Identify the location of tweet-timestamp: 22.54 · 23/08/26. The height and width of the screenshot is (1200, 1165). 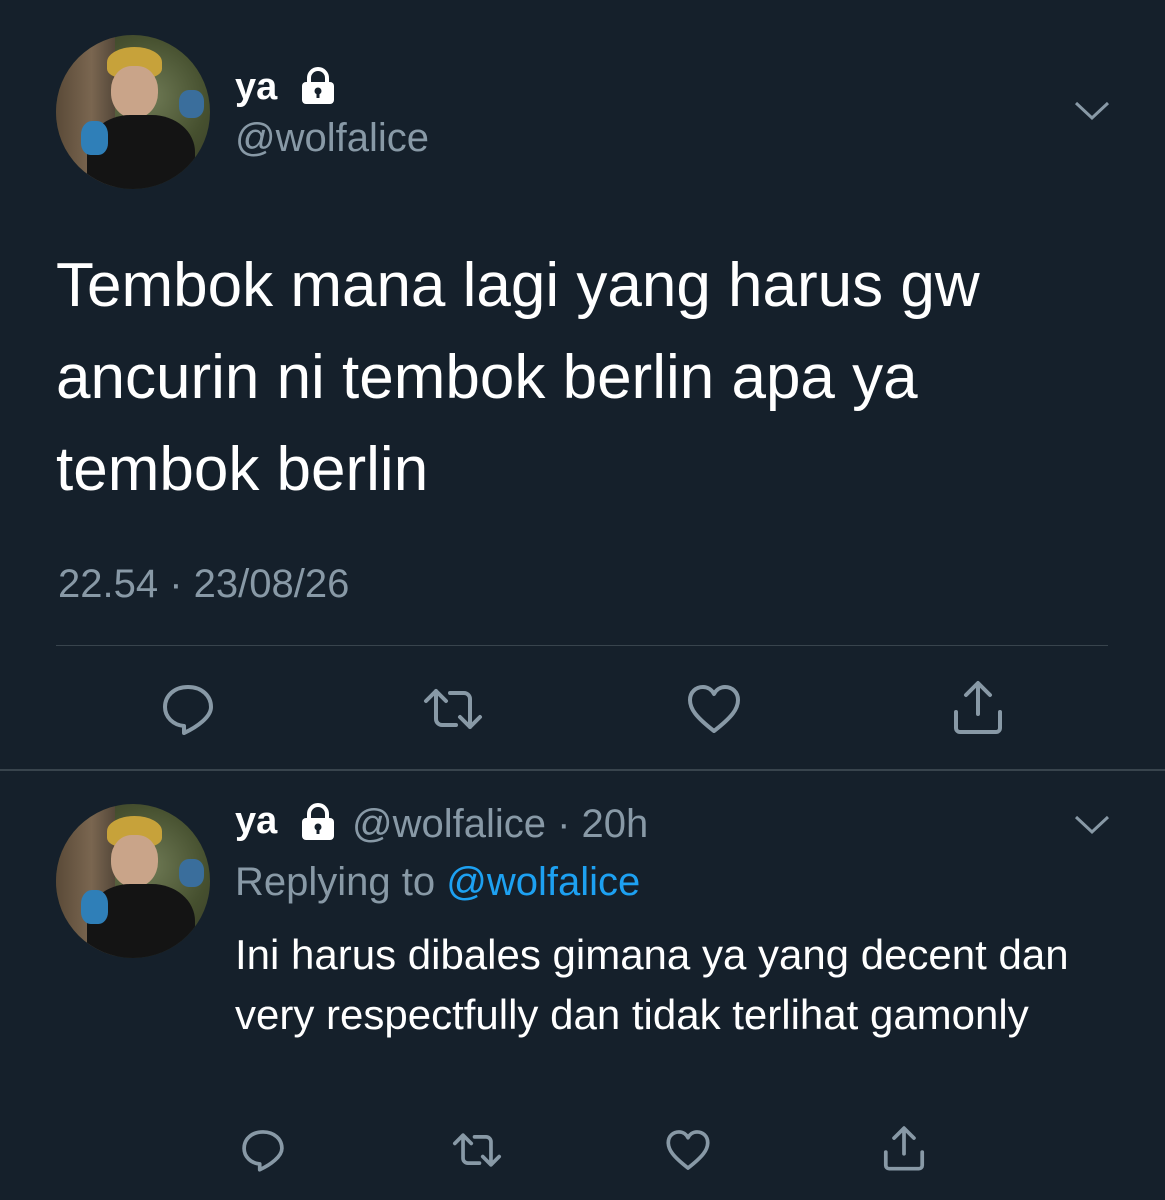
(203, 584).